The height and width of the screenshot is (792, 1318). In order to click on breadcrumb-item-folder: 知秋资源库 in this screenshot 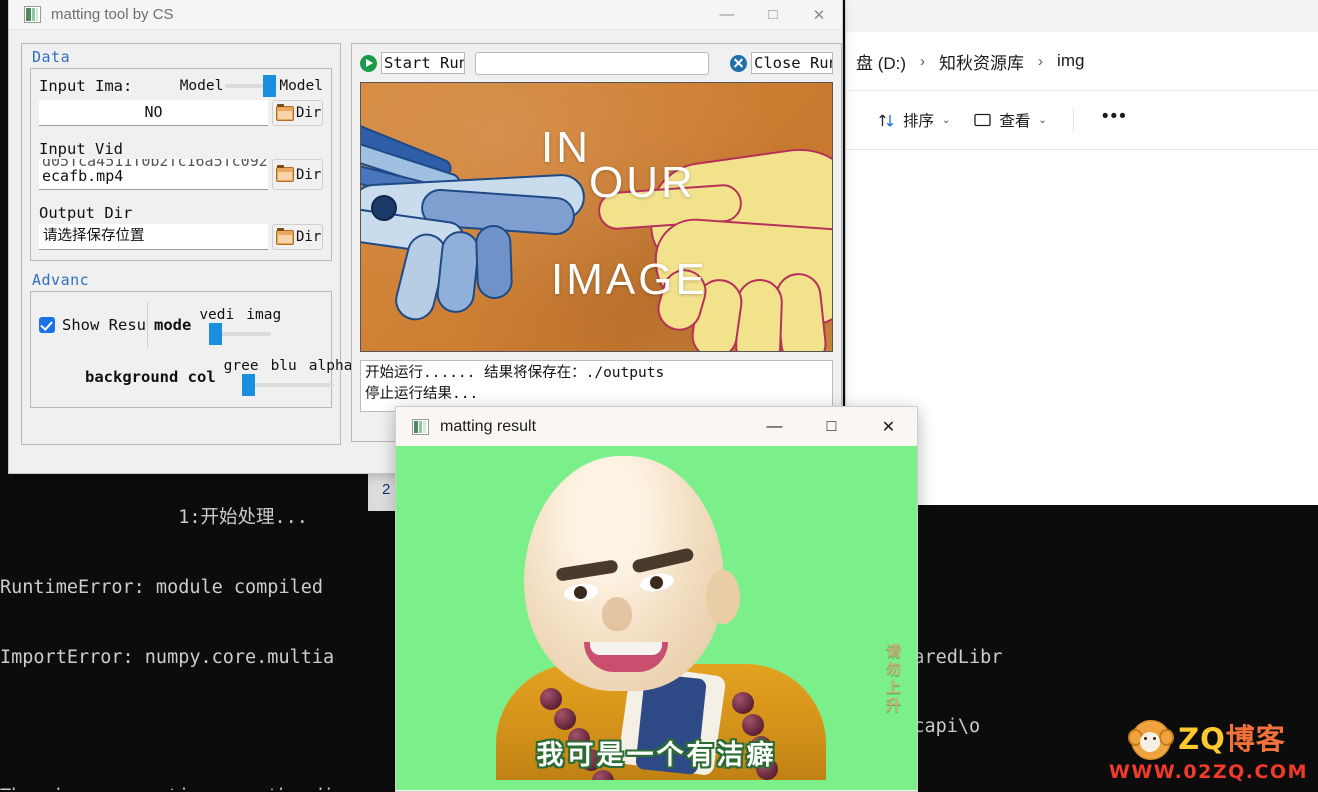, I will do `click(981, 61)`.